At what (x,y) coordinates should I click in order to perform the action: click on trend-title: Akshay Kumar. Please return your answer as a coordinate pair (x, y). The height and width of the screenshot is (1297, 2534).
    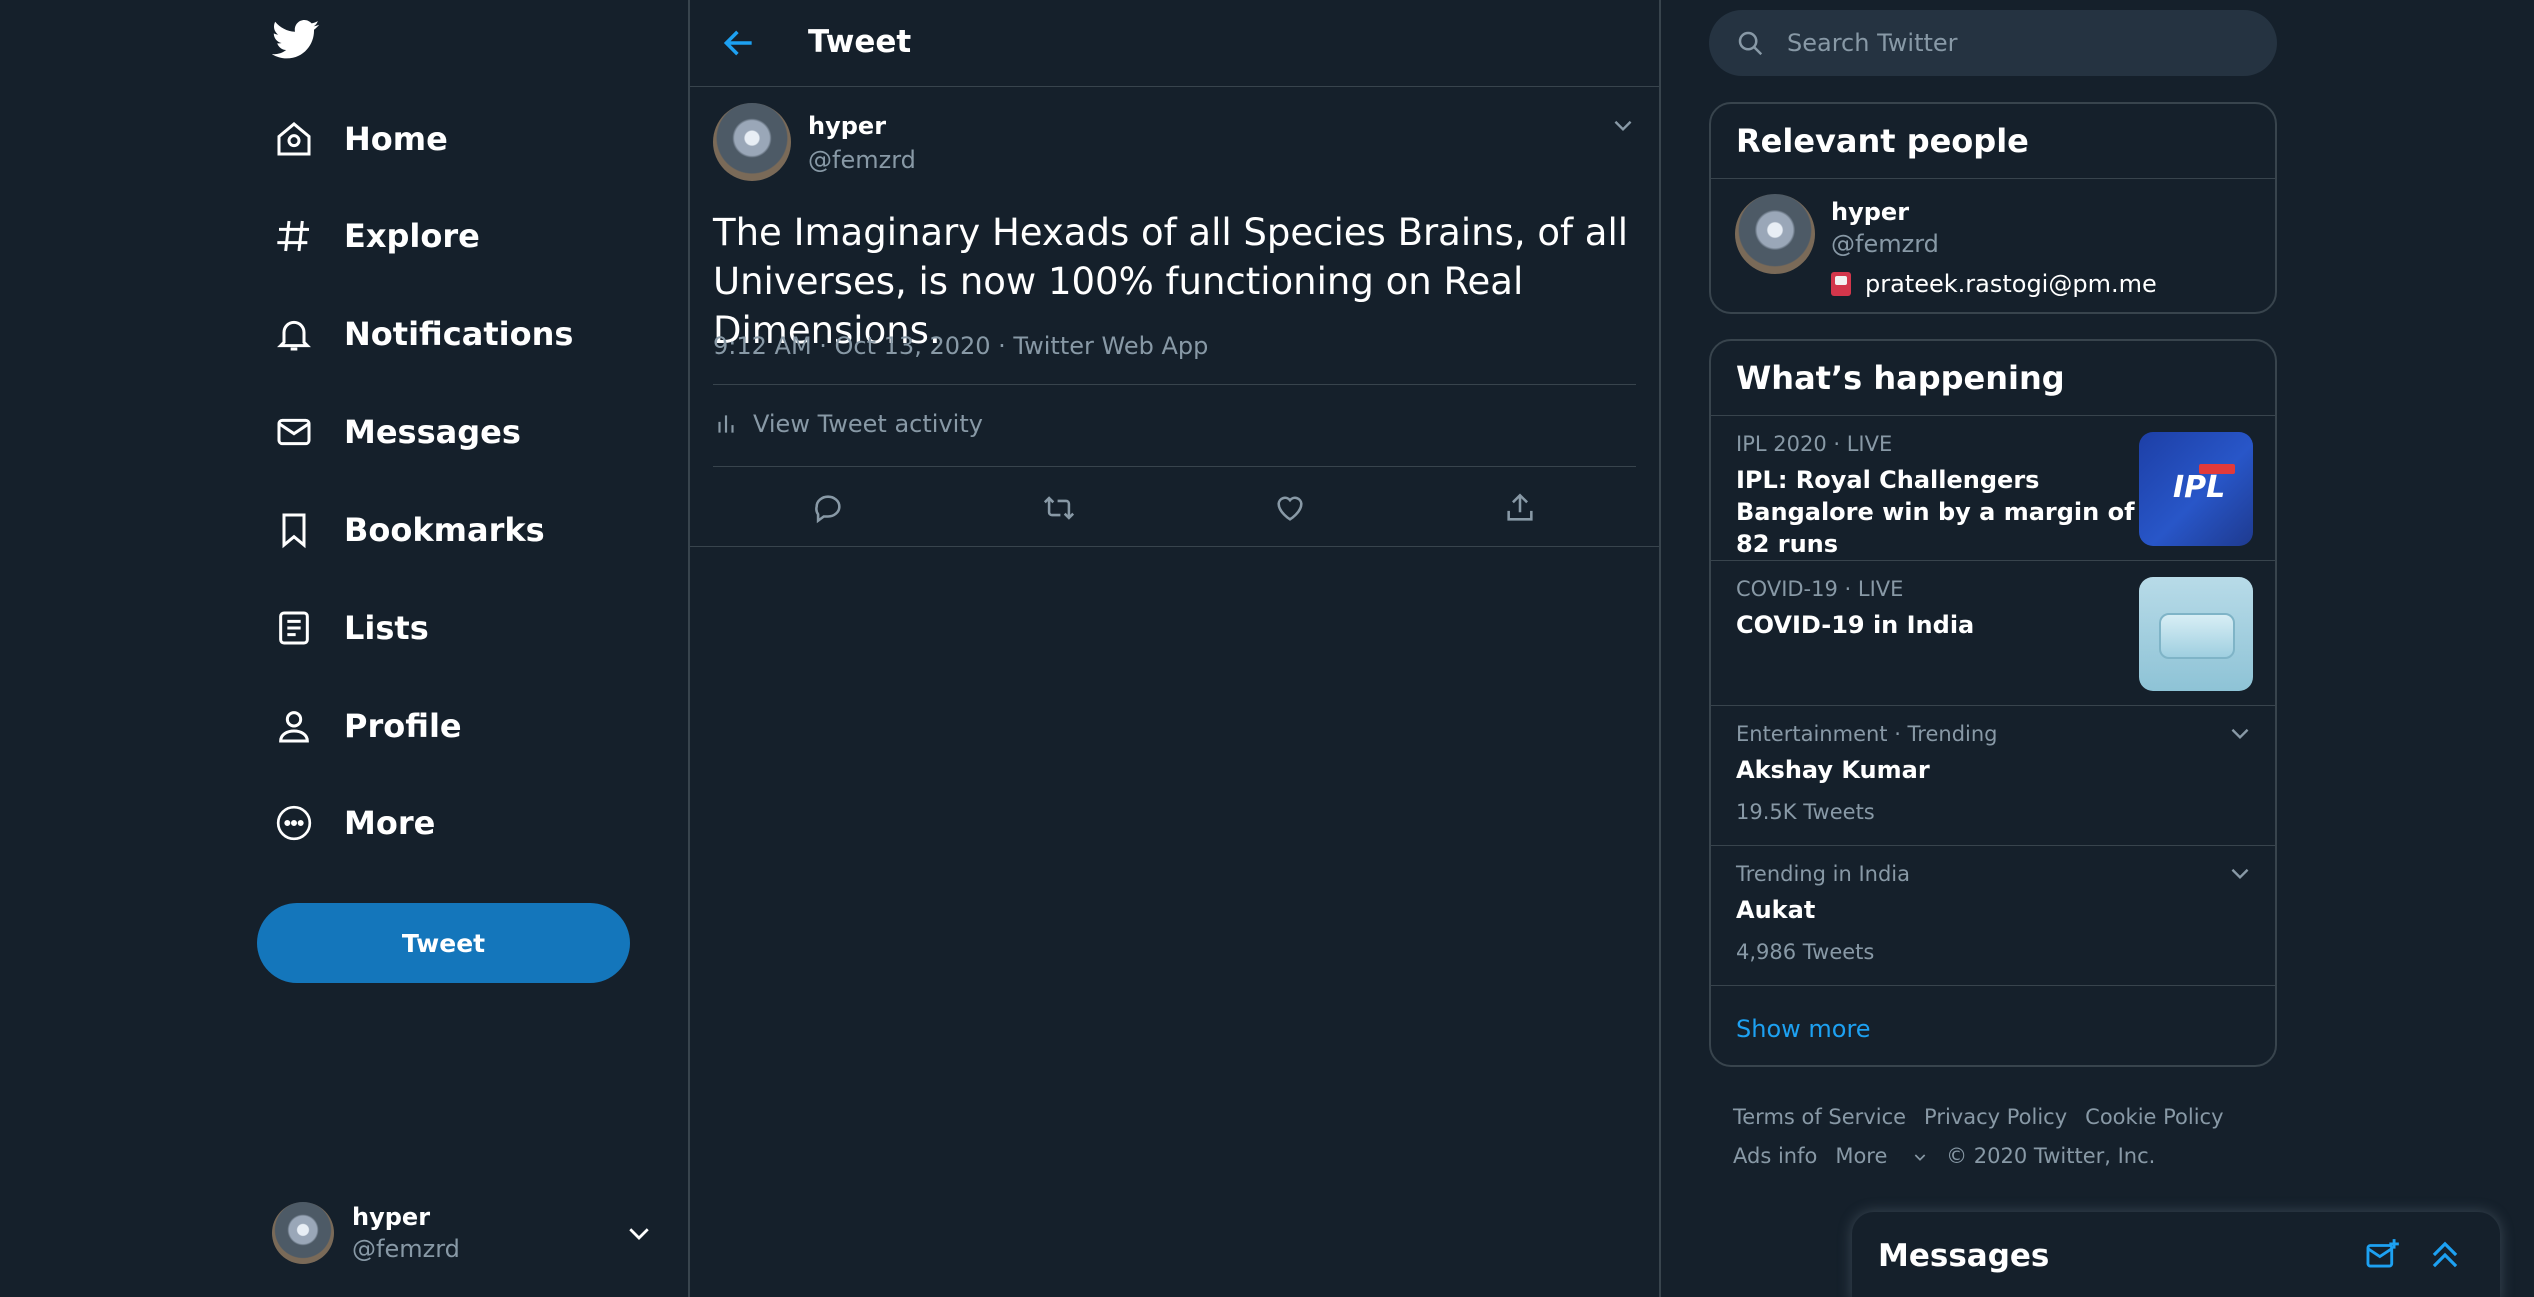
    Looking at the image, I should click on (1833, 770).